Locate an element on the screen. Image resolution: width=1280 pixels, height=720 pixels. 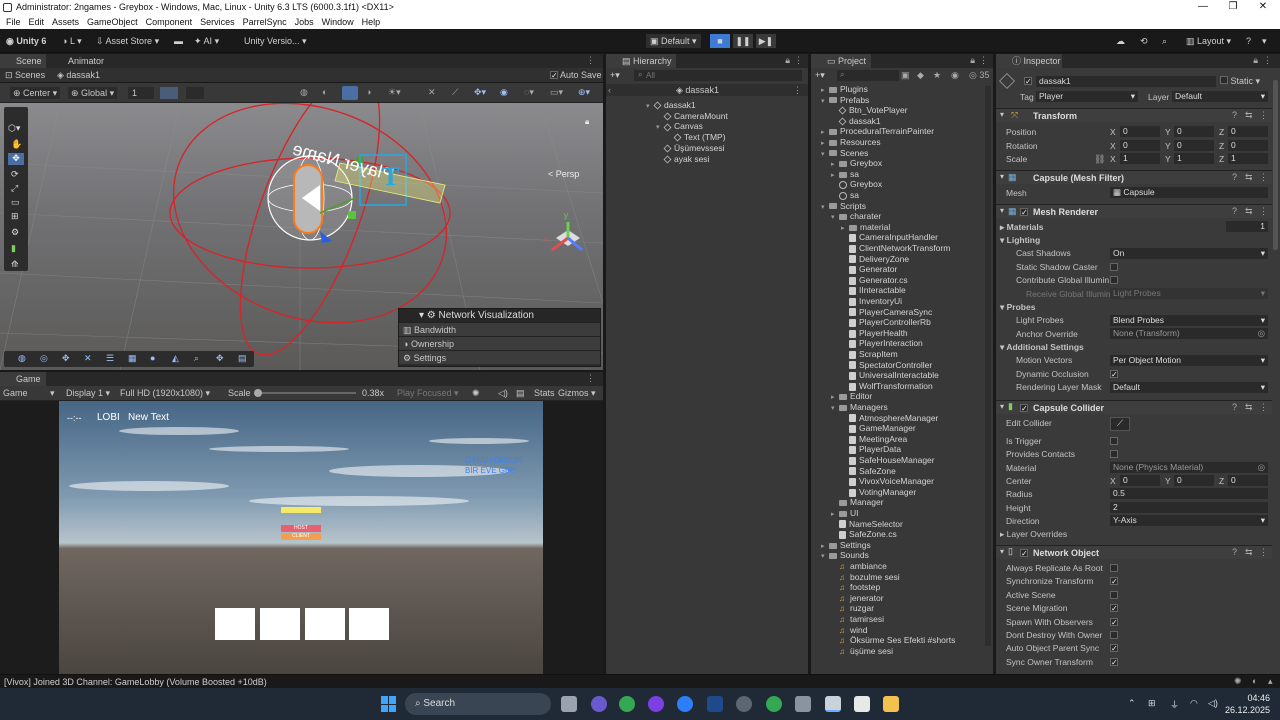
hierarchy-item: CameraMount is located at coordinates (692, 116).